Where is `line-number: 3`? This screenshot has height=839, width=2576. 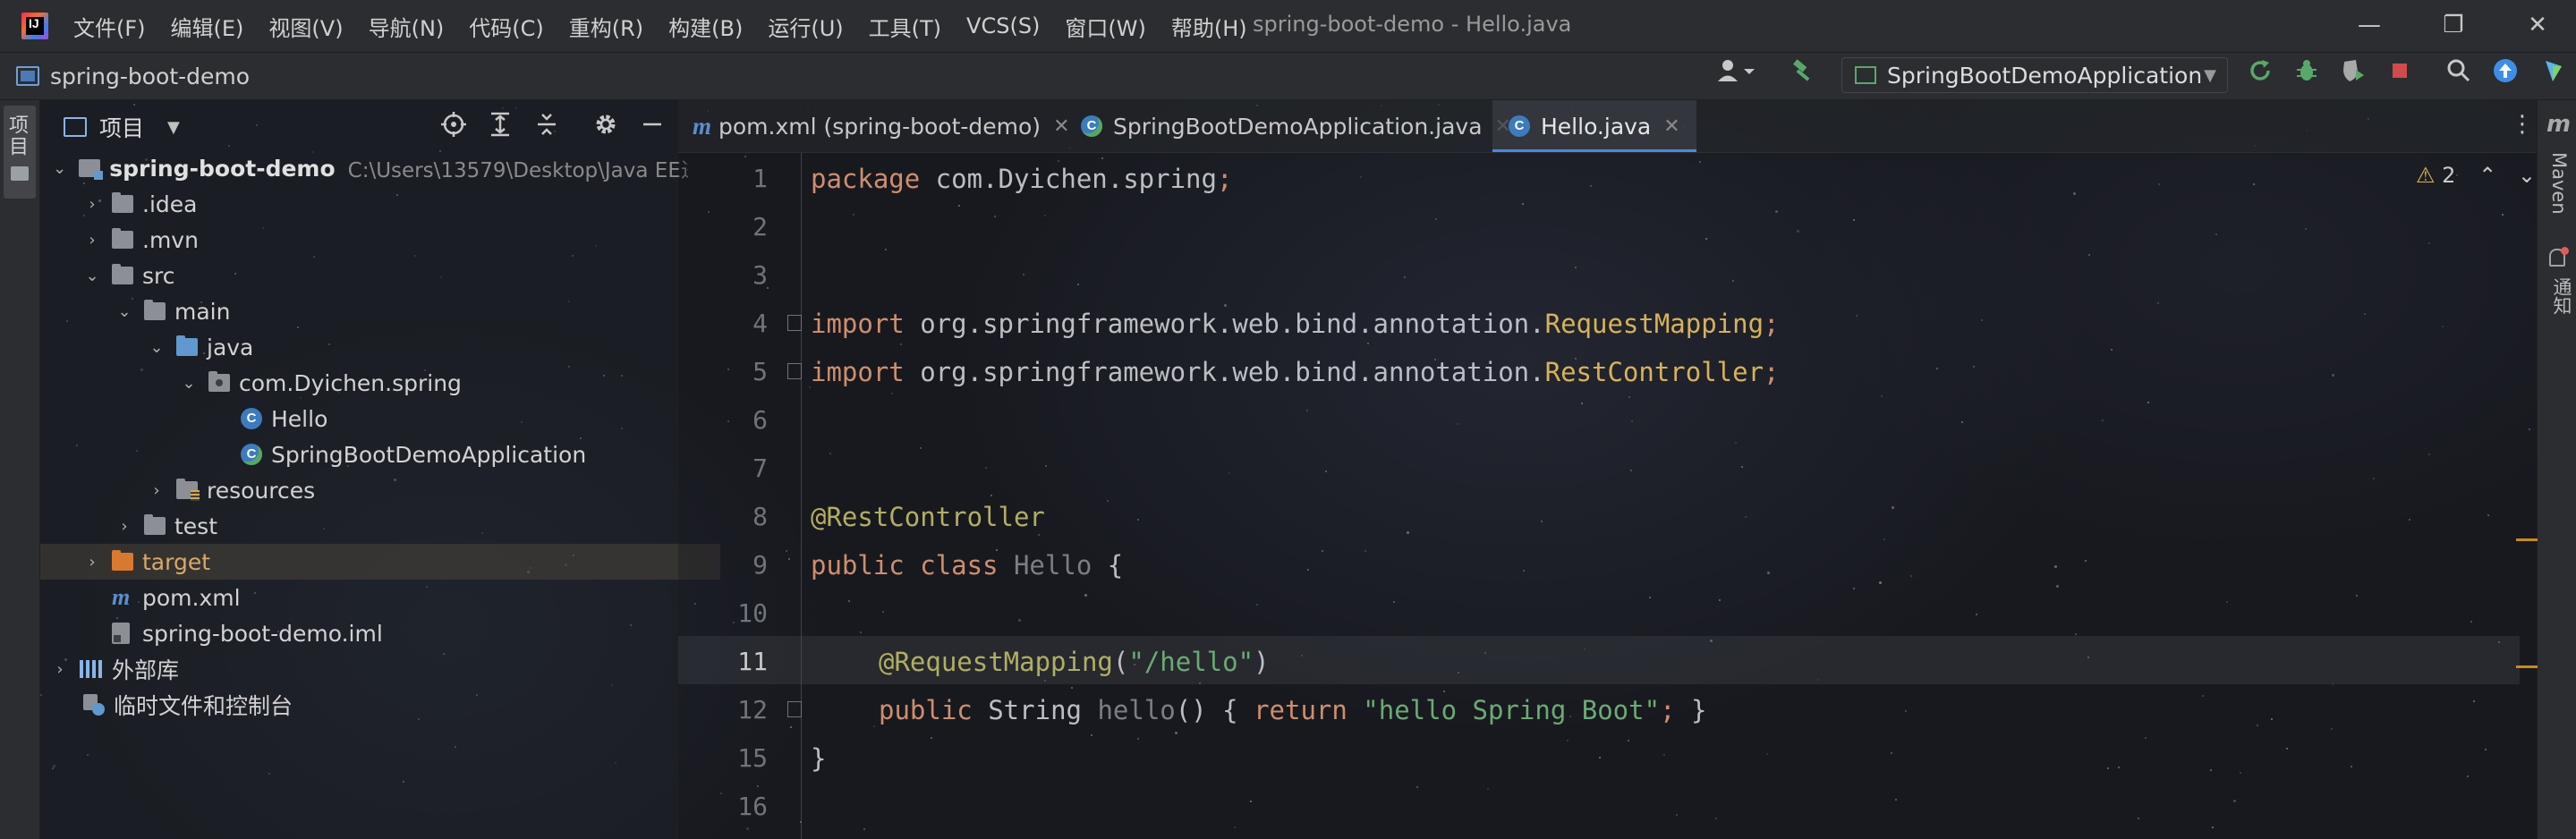 line-number: 3 is located at coordinates (760, 275).